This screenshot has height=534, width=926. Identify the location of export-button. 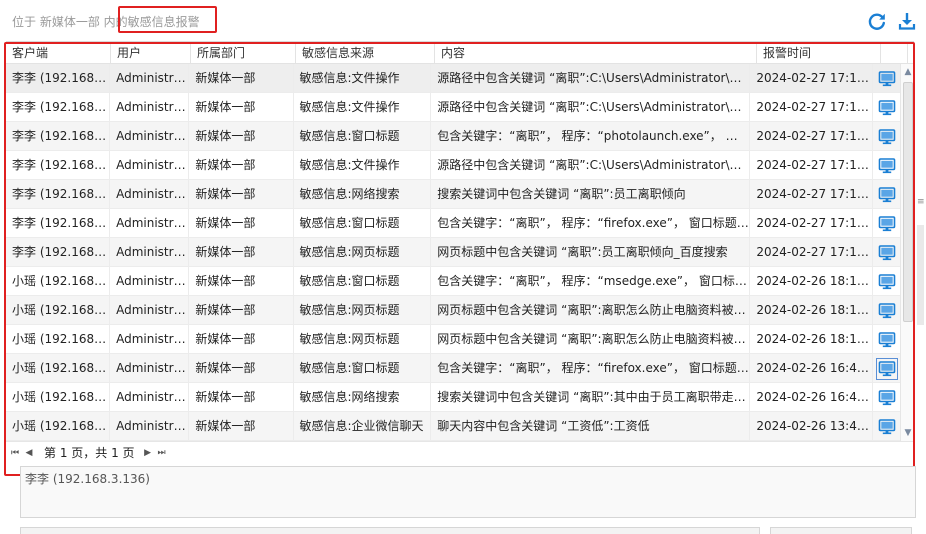
(907, 21).